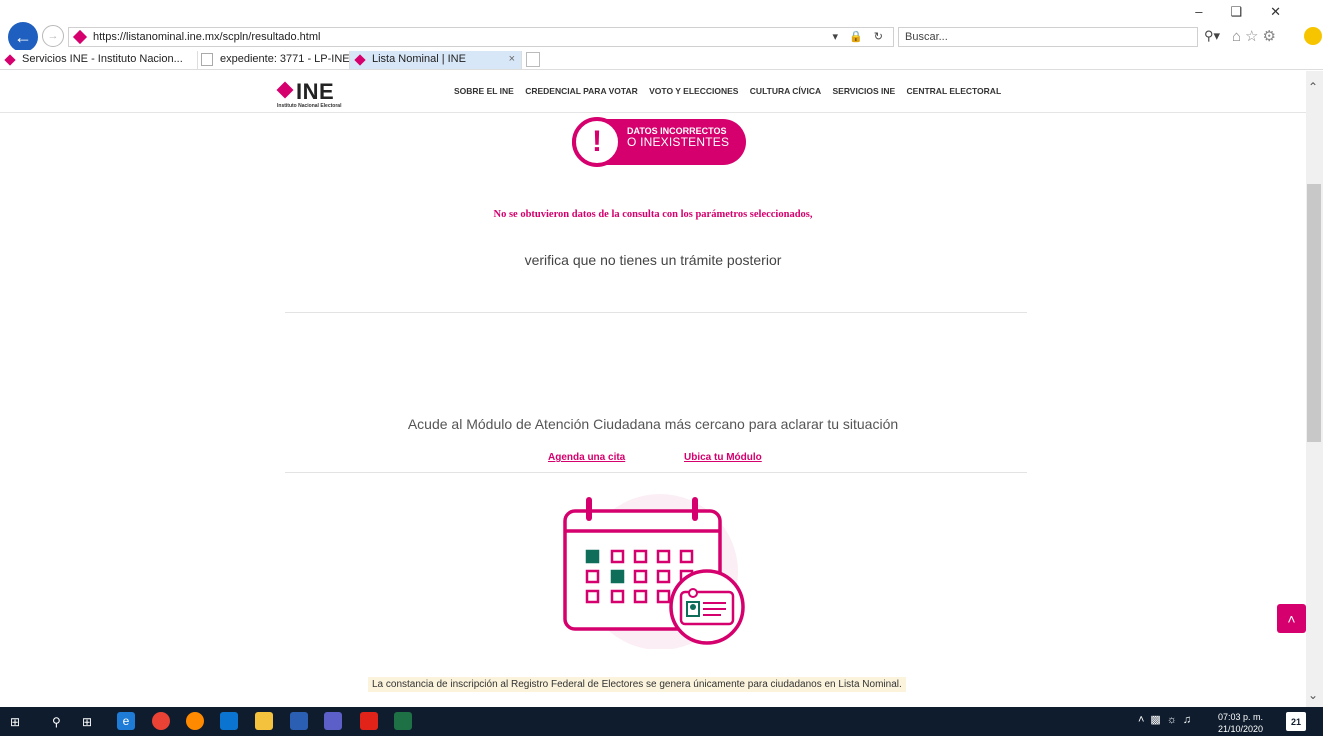  Describe the element at coordinates (126, 721) in the screenshot. I see `internet-explorer-icon: e` at that location.